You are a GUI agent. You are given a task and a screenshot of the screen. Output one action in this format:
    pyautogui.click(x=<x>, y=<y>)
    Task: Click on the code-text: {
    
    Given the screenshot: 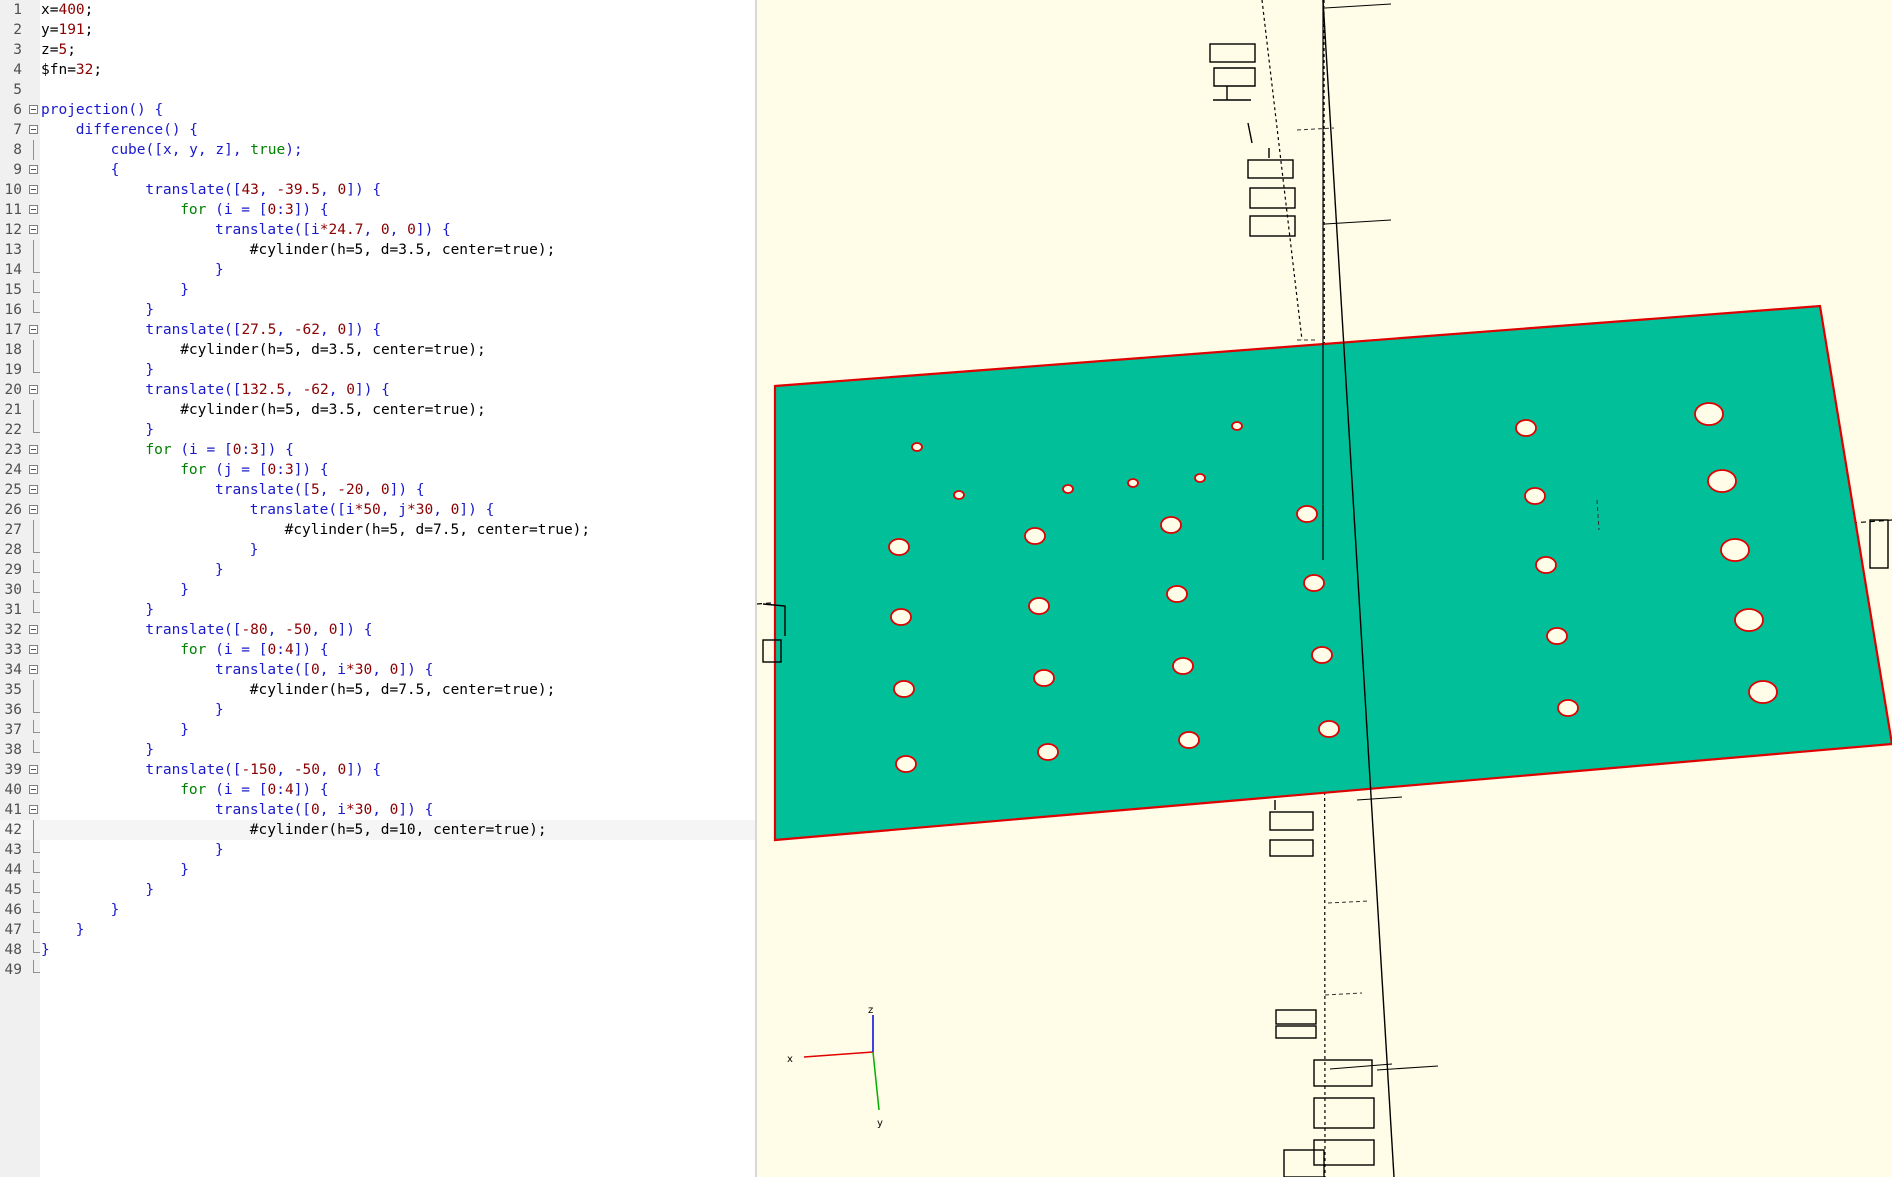 What is the action you would take?
    pyautogui.click(x=115, y=170)
    